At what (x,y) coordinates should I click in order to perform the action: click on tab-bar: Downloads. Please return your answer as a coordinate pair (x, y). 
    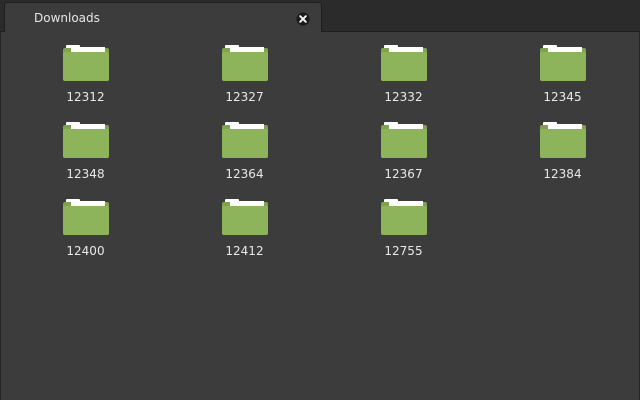
    Looking at the image, I should click on (320, 16).